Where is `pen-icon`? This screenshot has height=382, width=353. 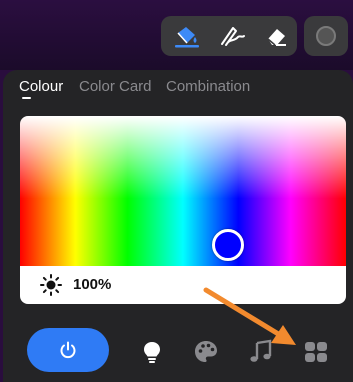 pen-icon is located at coordinates (232, 36).